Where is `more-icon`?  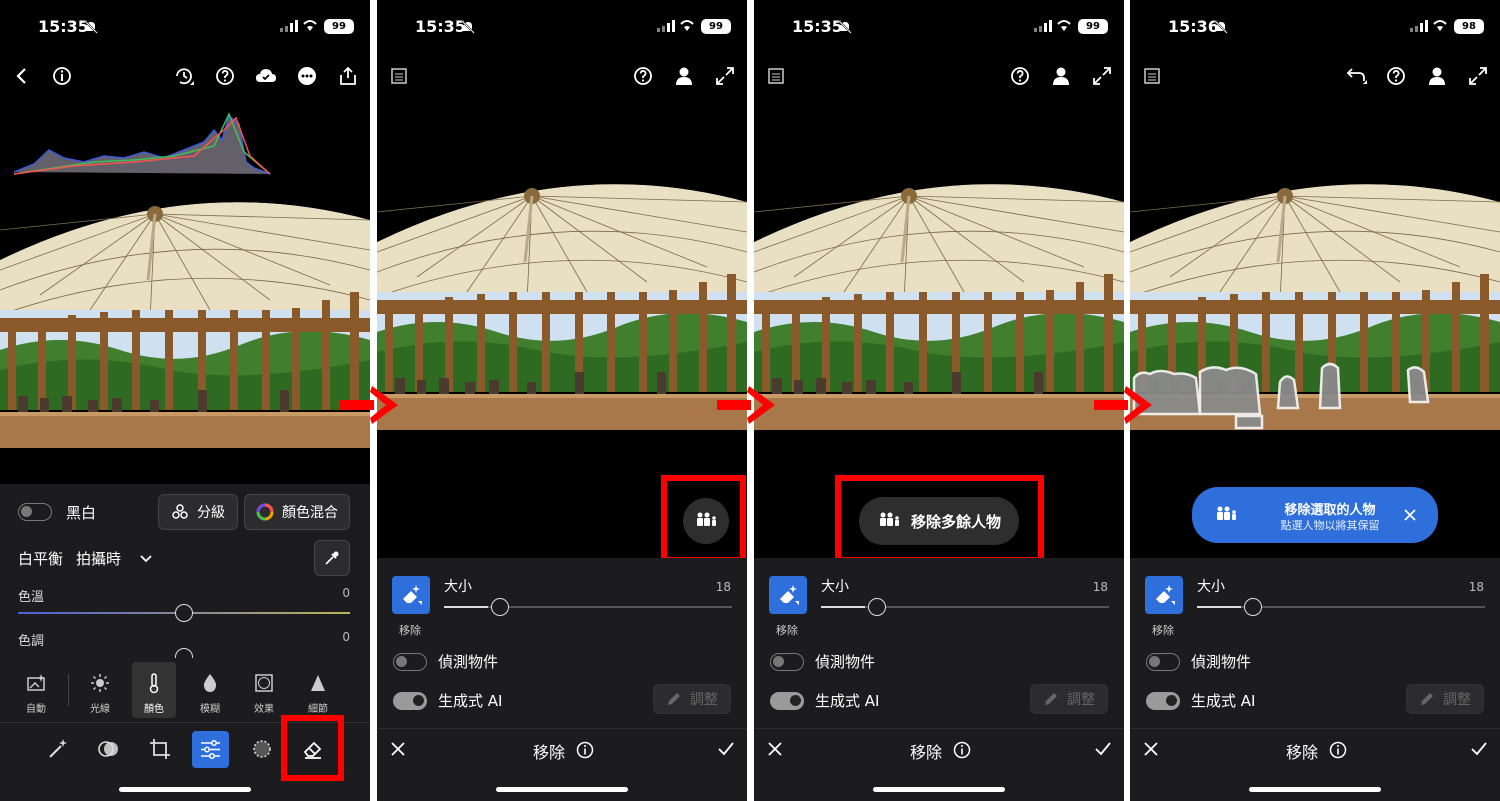
more-icon is located at coordinates (307, 76).